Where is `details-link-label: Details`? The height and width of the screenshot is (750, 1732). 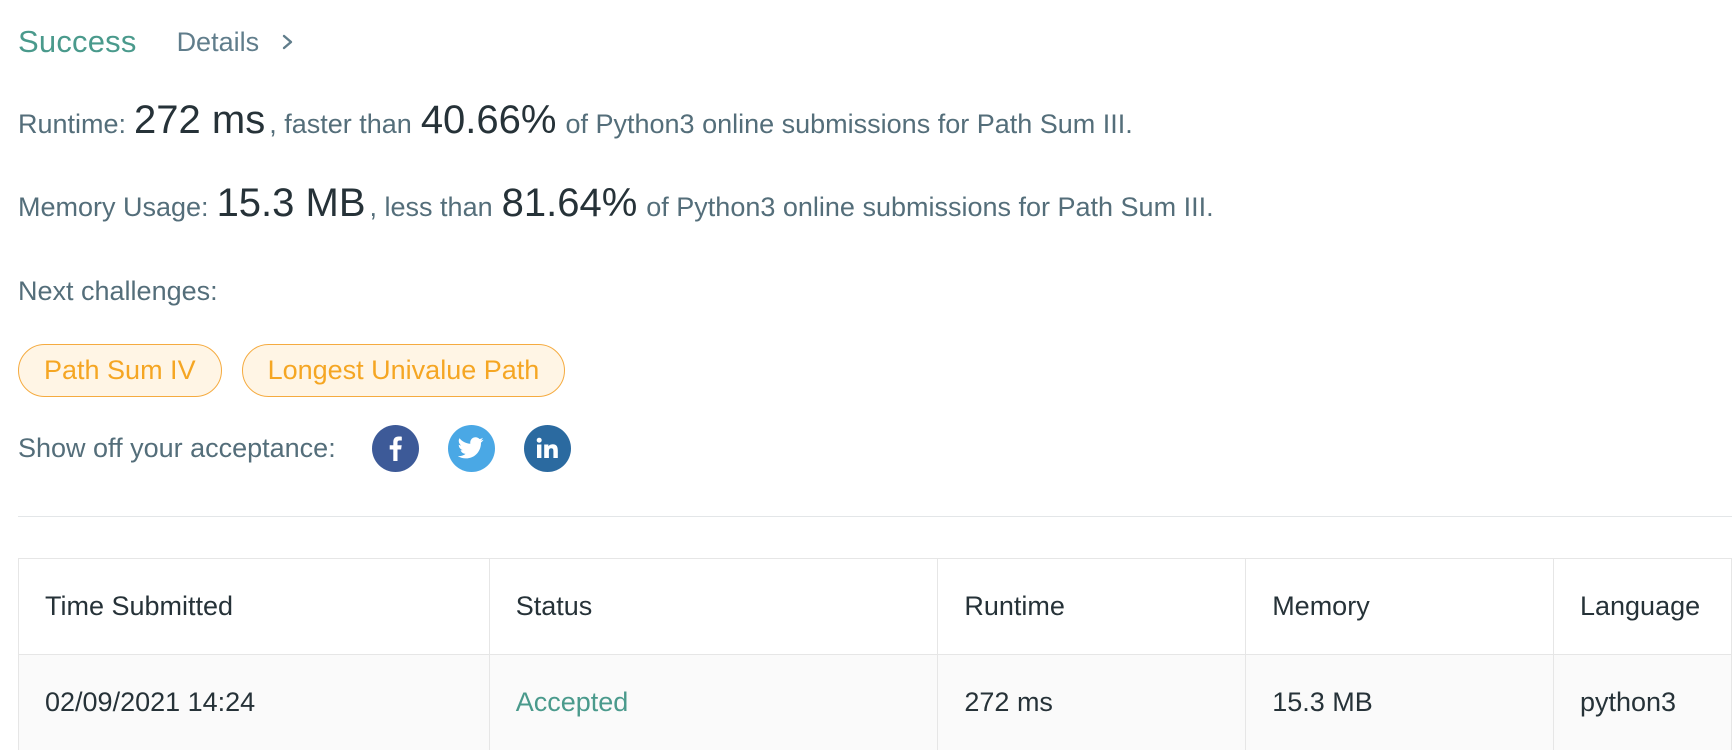 details-link-label: Details is located at coordinates (218, 41).